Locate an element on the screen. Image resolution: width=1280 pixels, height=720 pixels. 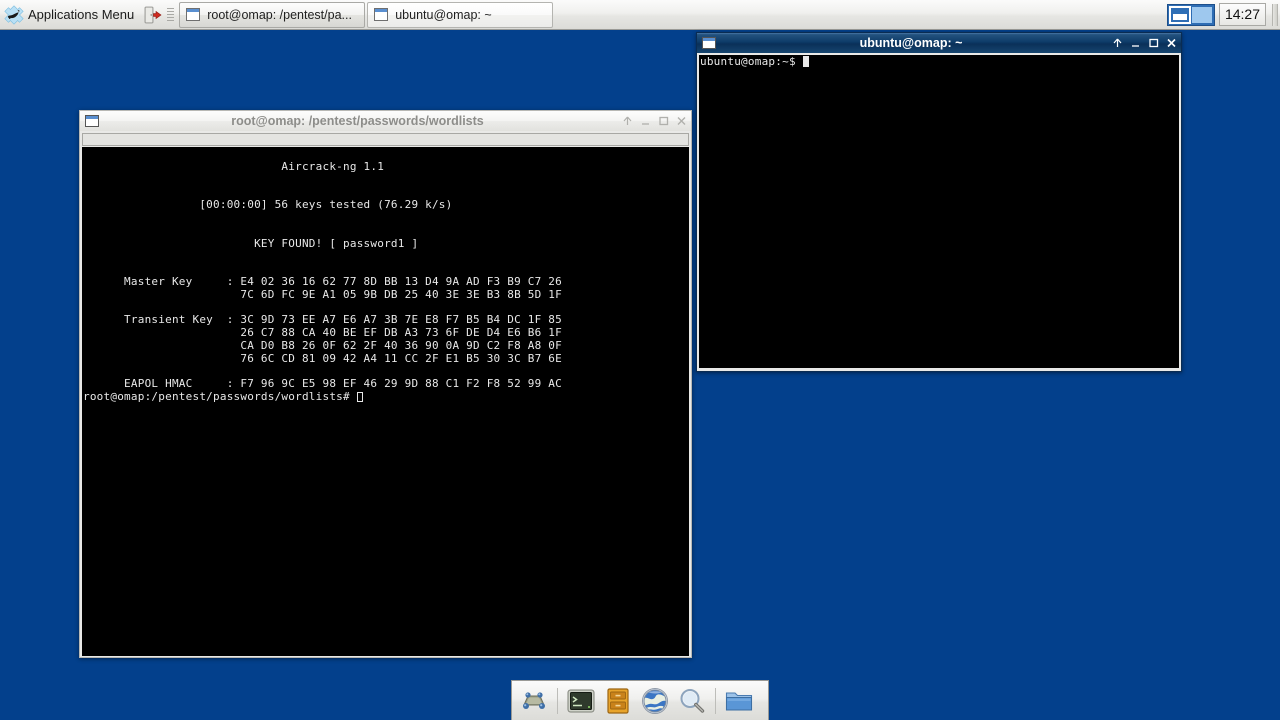
terminal-scrollbar is located at coordinates (385, 139).